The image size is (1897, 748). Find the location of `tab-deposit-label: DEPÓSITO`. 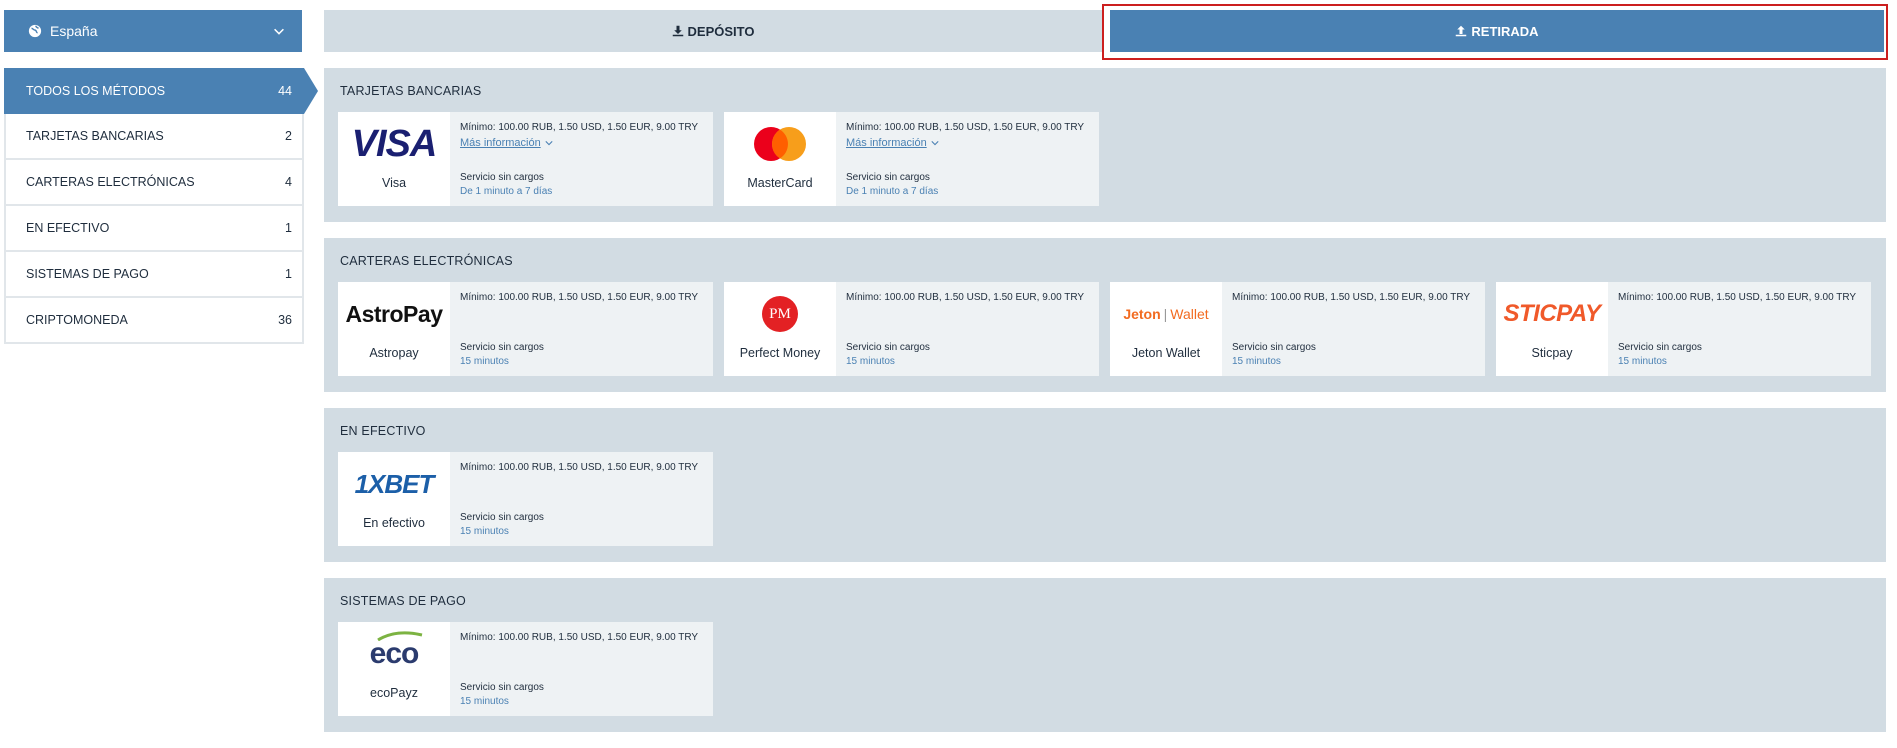

tab-deposit-label: DEPÓSITO is located at coordinates (721, 31).